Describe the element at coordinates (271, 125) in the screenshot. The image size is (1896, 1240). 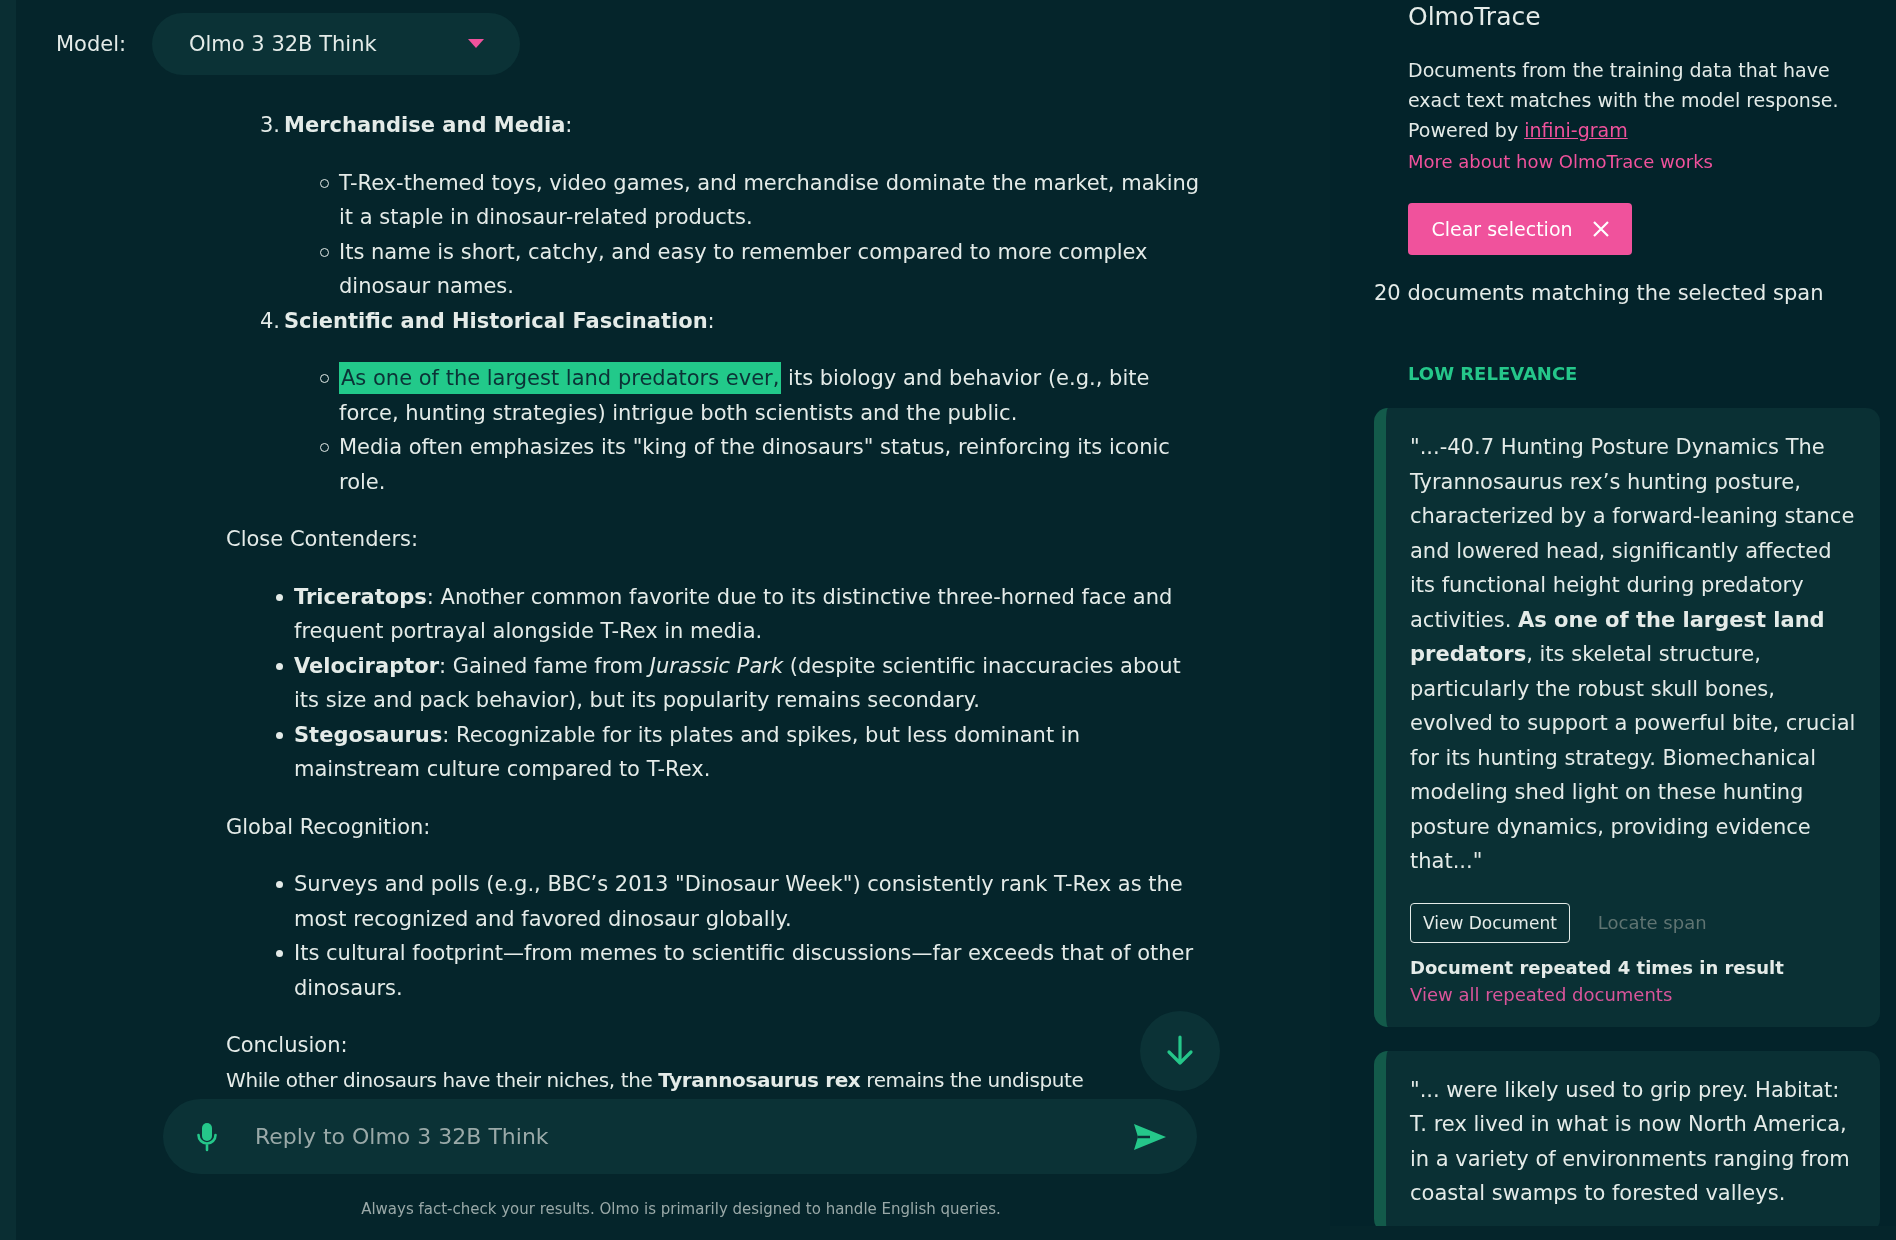
I see `list-number: 3.` at that location.